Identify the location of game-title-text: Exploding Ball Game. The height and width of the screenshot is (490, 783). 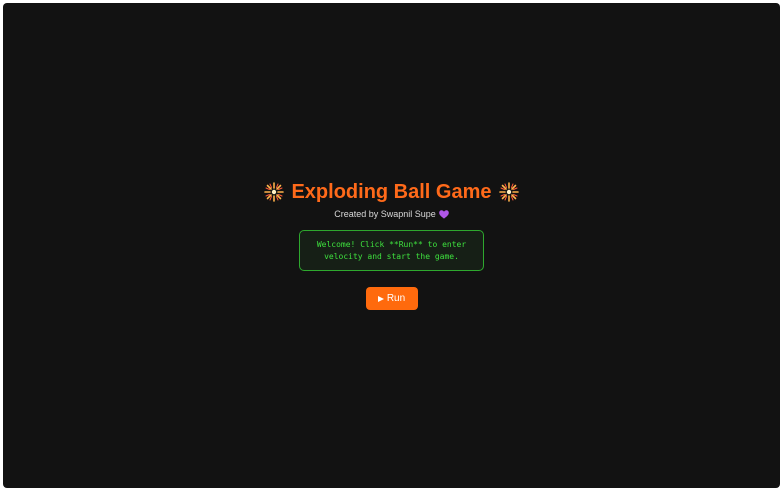
(391, 192).